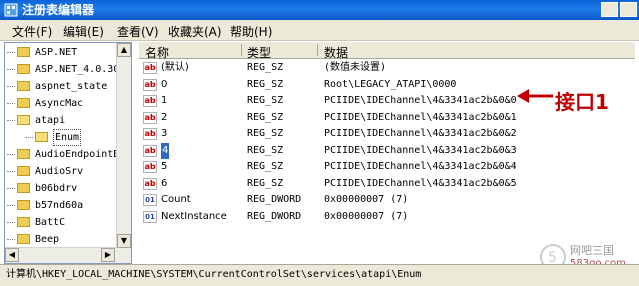  Describe the element at coordinates (319, 30) in the screenshot. I see `menu-bar: 文件(F) 编辑(E) 查看(V) 收藏夹(A) 帮助(H)` at that location.